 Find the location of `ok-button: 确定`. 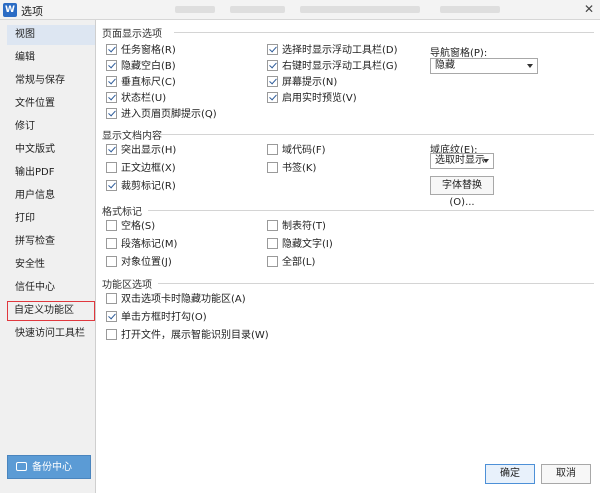

ok-button: 确定 is located at coordinates (510, 474).